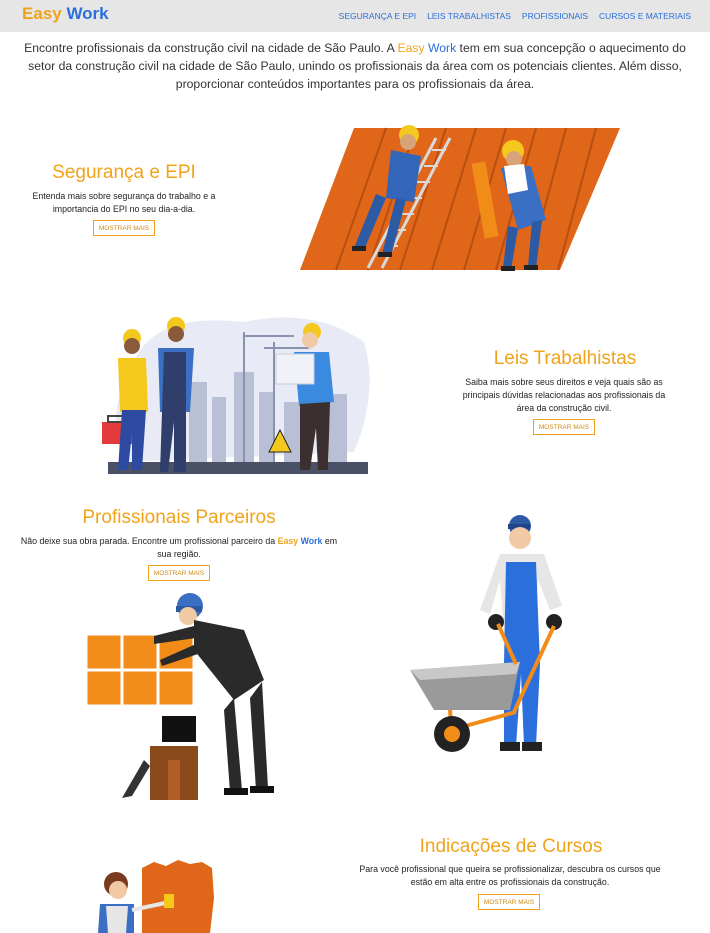  I want to click on section-title-seguranca: Segurança e EPI, so click(124, 172).